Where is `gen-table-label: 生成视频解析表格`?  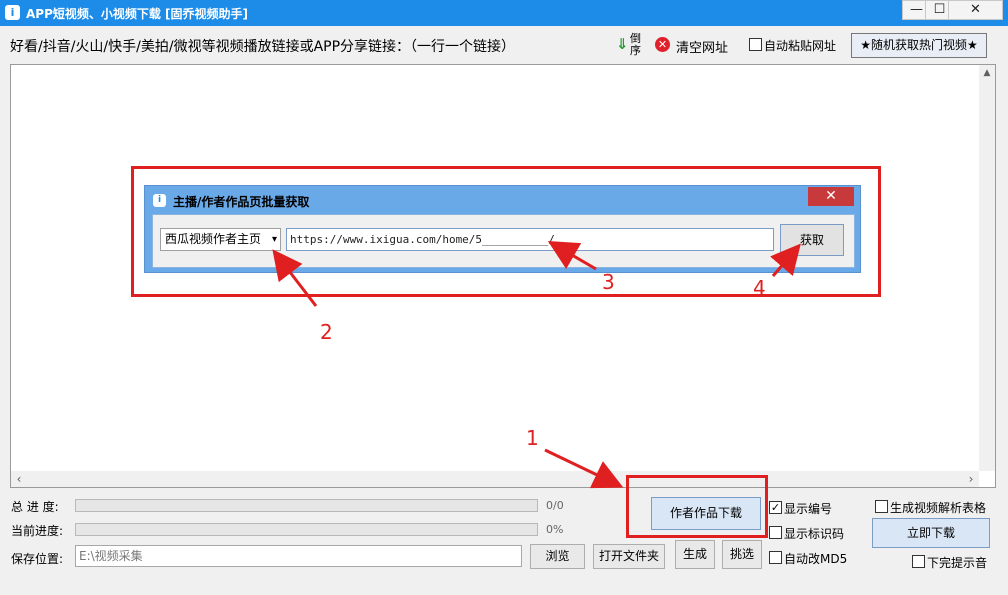 gen-table-label: 生成视频解析表格 is located at coordinates (938, 508).